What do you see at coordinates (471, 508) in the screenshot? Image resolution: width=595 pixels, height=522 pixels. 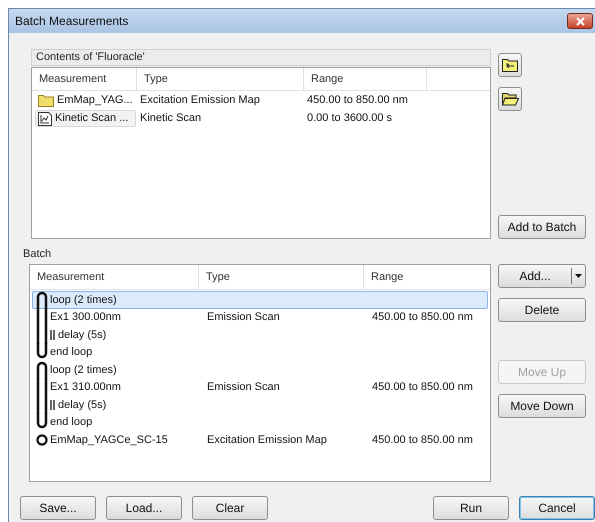 I see `dialog-button: Run` at bounding box center [471, 508].